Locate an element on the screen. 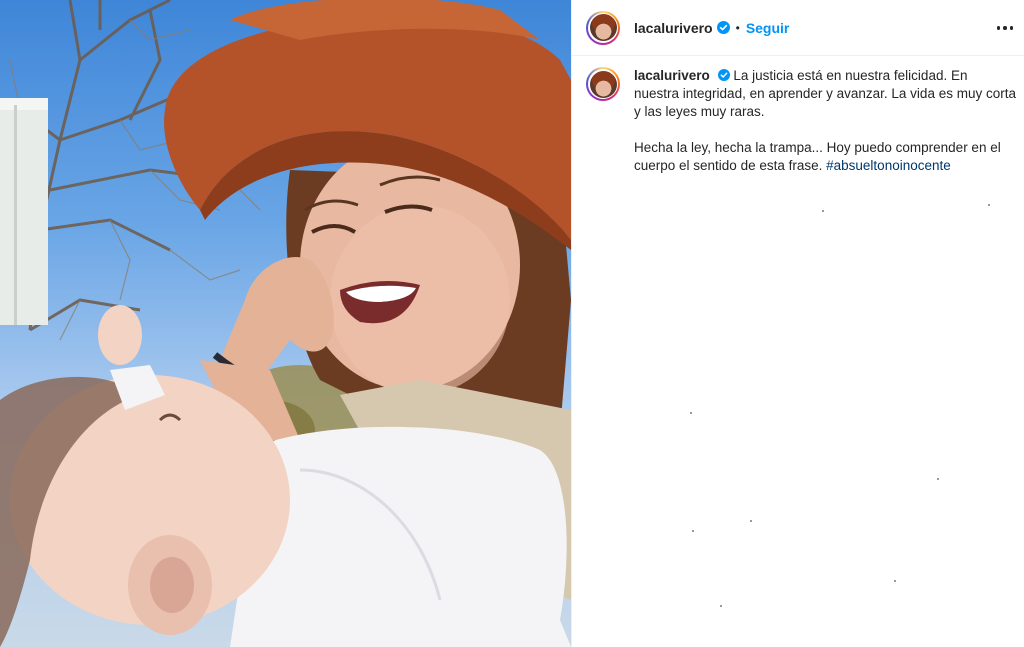  avatar is located at coordinates (603, 27).